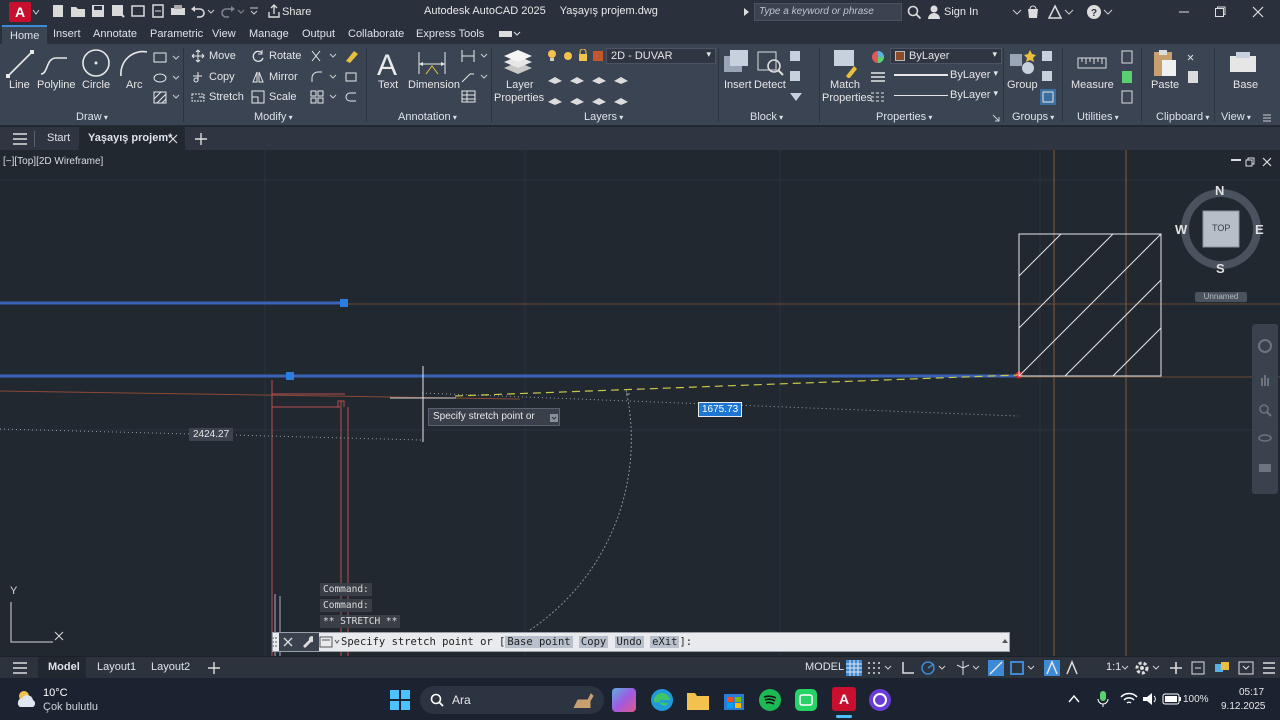  I want to click on properties-panel-title: Properties, so click(904, 117).